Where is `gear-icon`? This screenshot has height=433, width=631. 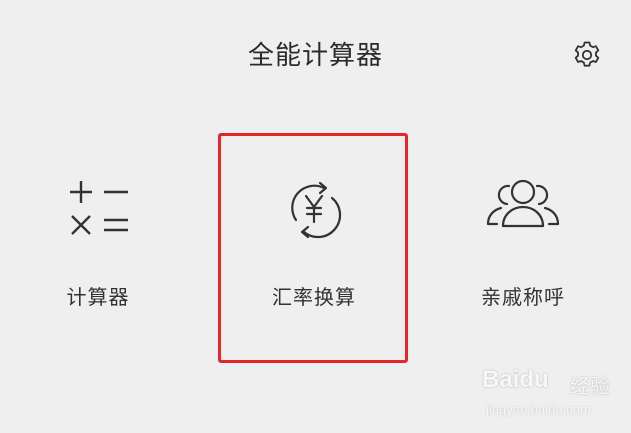 gear-icon is located at coordinates (587, 54).